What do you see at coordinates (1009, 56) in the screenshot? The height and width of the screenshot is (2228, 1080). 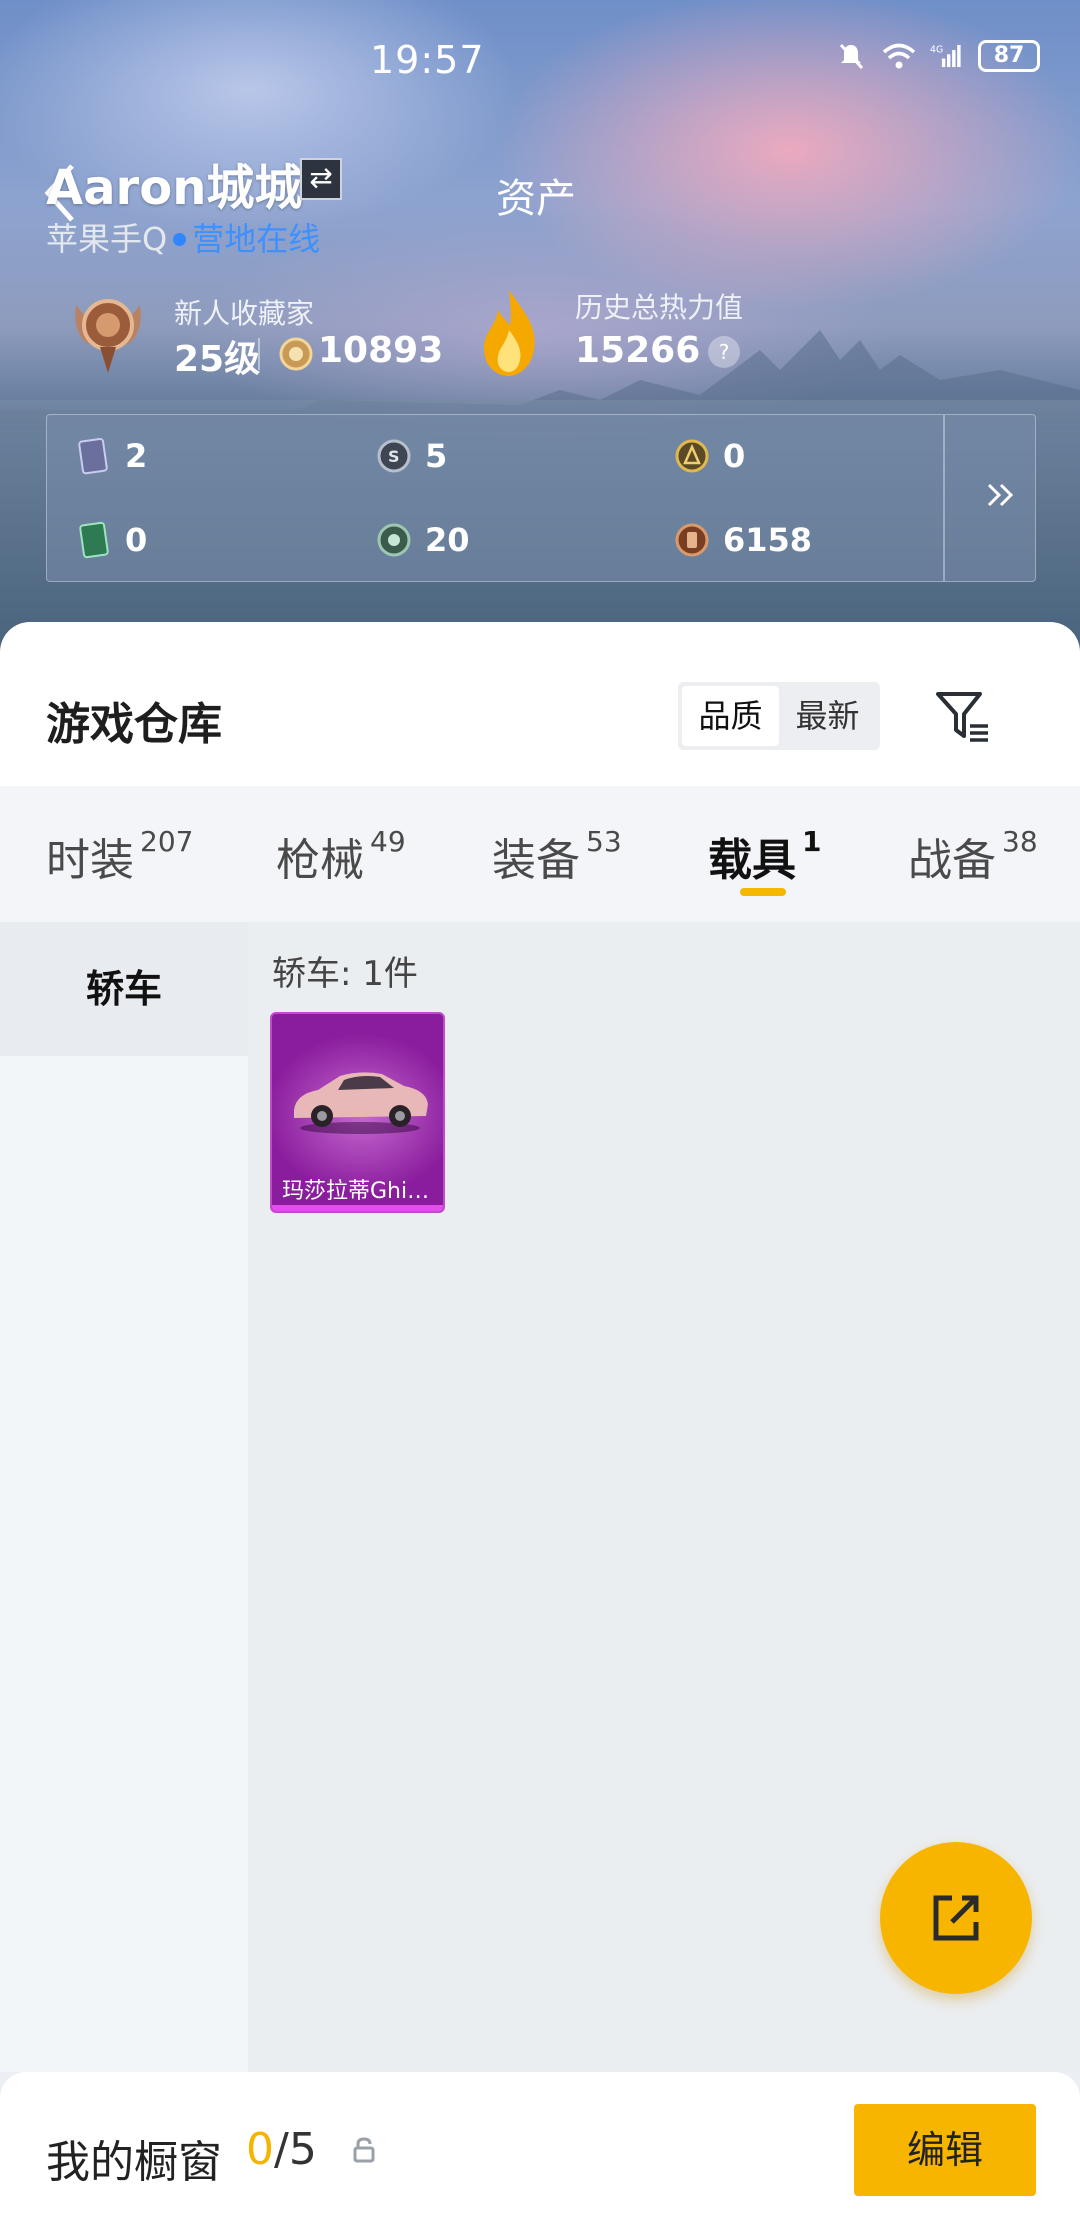 I see `battery-icon: 87` at bounding box center [1009, 56].